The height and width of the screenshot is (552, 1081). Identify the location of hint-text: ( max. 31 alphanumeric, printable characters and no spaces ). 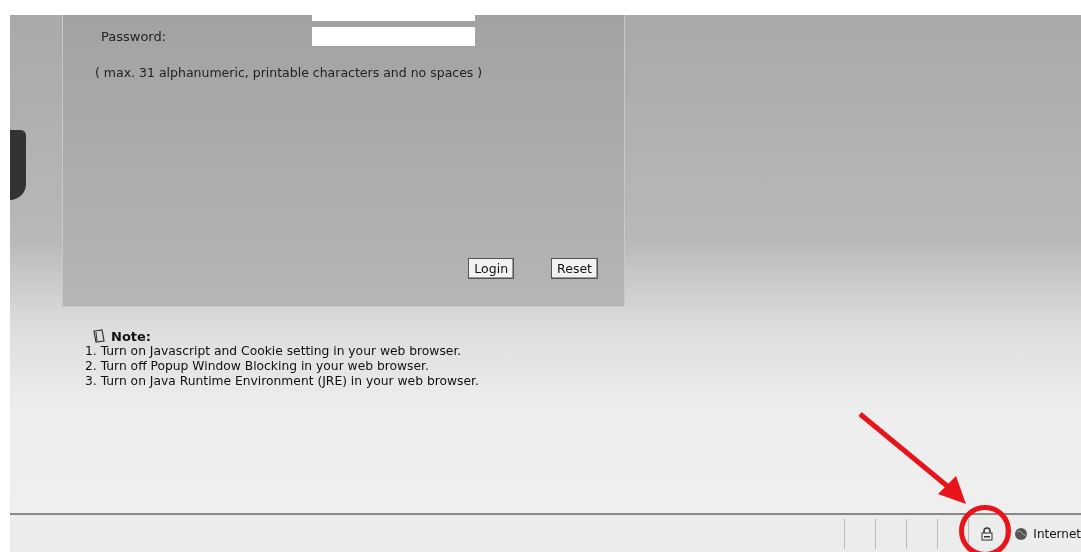
(289, 72).